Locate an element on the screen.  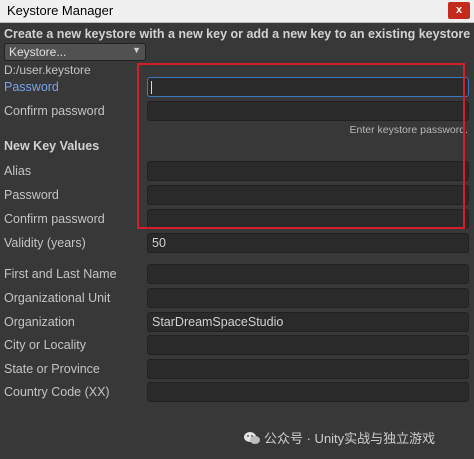
text-caret is located at coordinates (151, 87).